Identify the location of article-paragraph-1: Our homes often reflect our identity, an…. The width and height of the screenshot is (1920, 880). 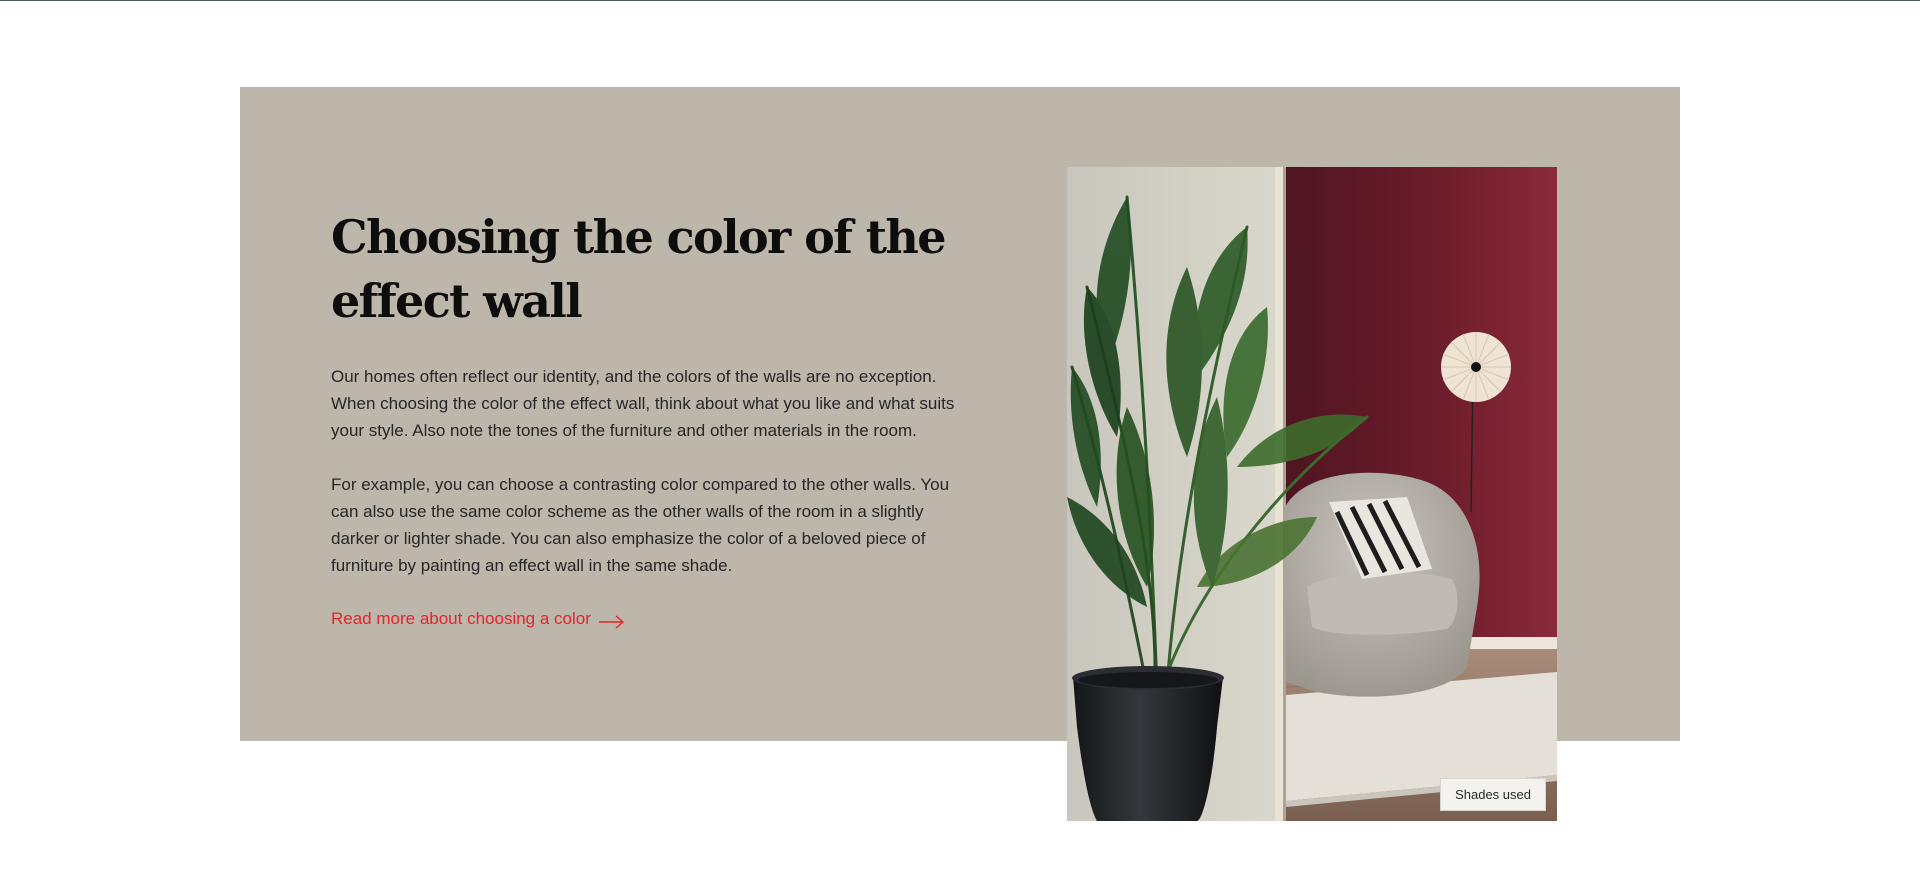
(643, 403).